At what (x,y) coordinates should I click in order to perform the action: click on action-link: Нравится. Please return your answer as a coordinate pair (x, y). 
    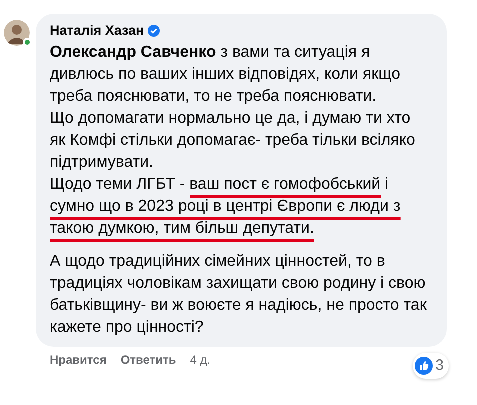
    Looking at the image, I should click on (78, 360).